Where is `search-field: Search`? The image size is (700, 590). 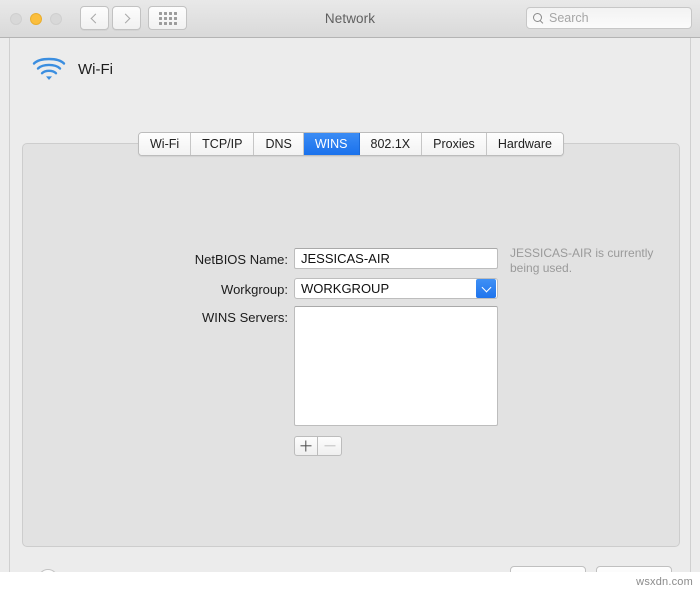 search-field: Search is located at coordinates (609, 18).